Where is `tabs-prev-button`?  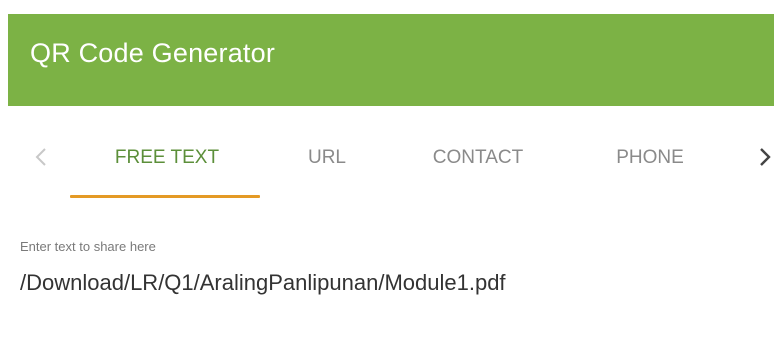
tabs-prev-button is located at coordinates (41, 157).